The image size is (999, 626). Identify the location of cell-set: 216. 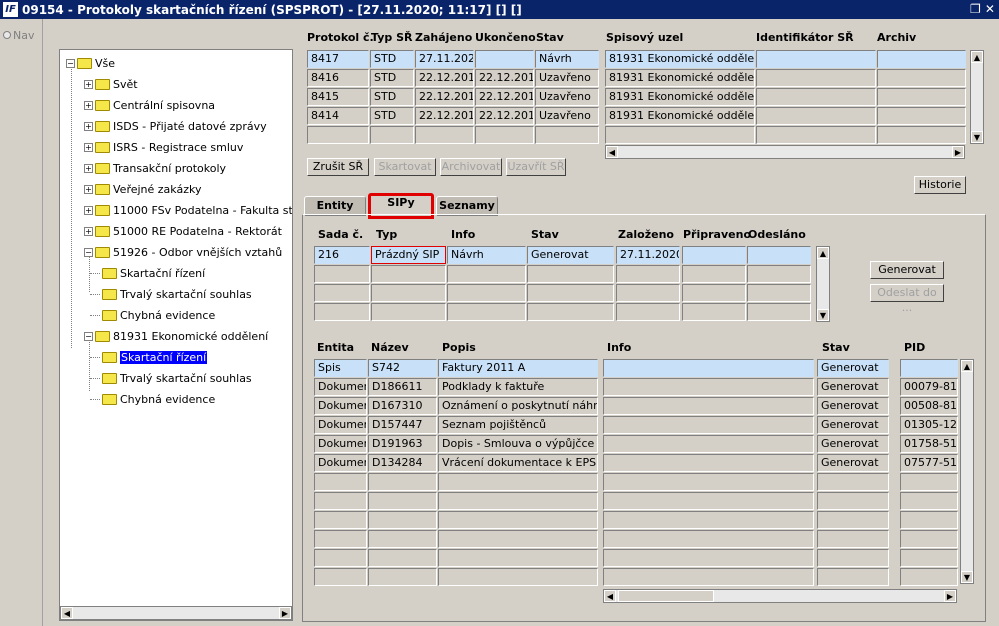
(342, 255).